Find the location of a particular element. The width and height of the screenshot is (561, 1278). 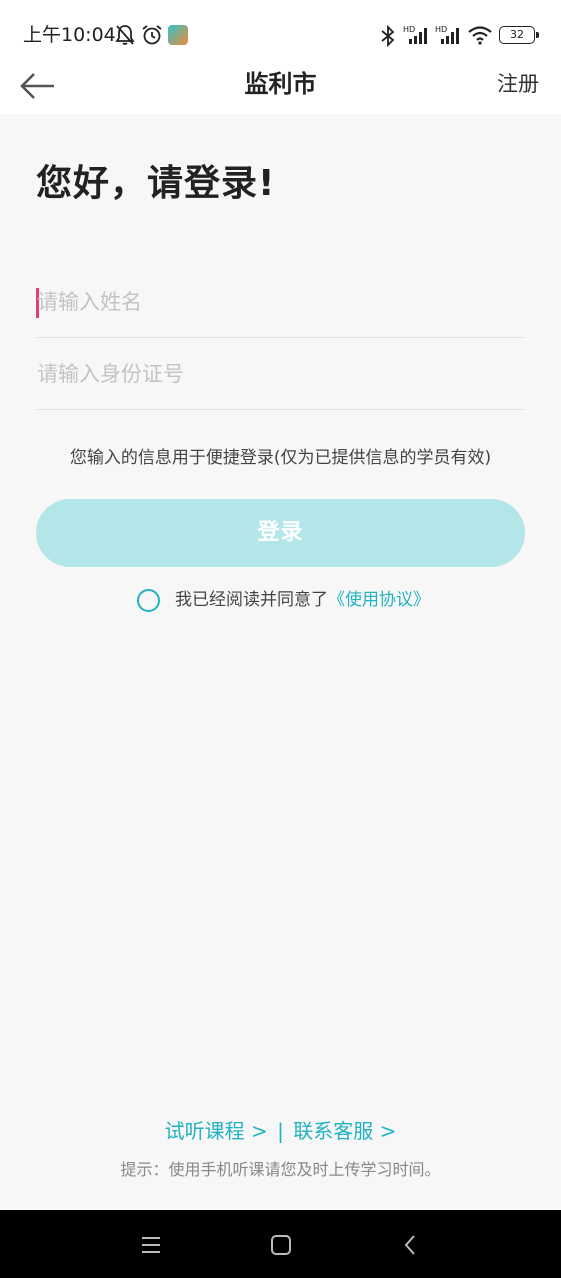

battery-icon: 32 is located at coordinates (519, 35).